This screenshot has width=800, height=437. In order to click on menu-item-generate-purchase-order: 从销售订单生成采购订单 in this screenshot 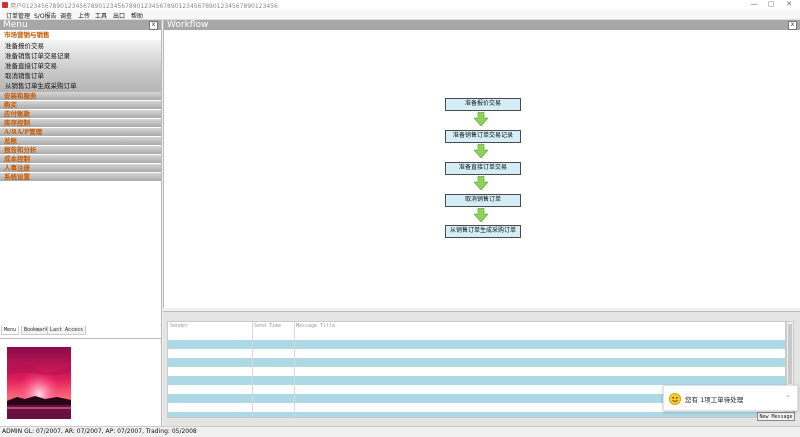, I will do `click(80, 86)`.